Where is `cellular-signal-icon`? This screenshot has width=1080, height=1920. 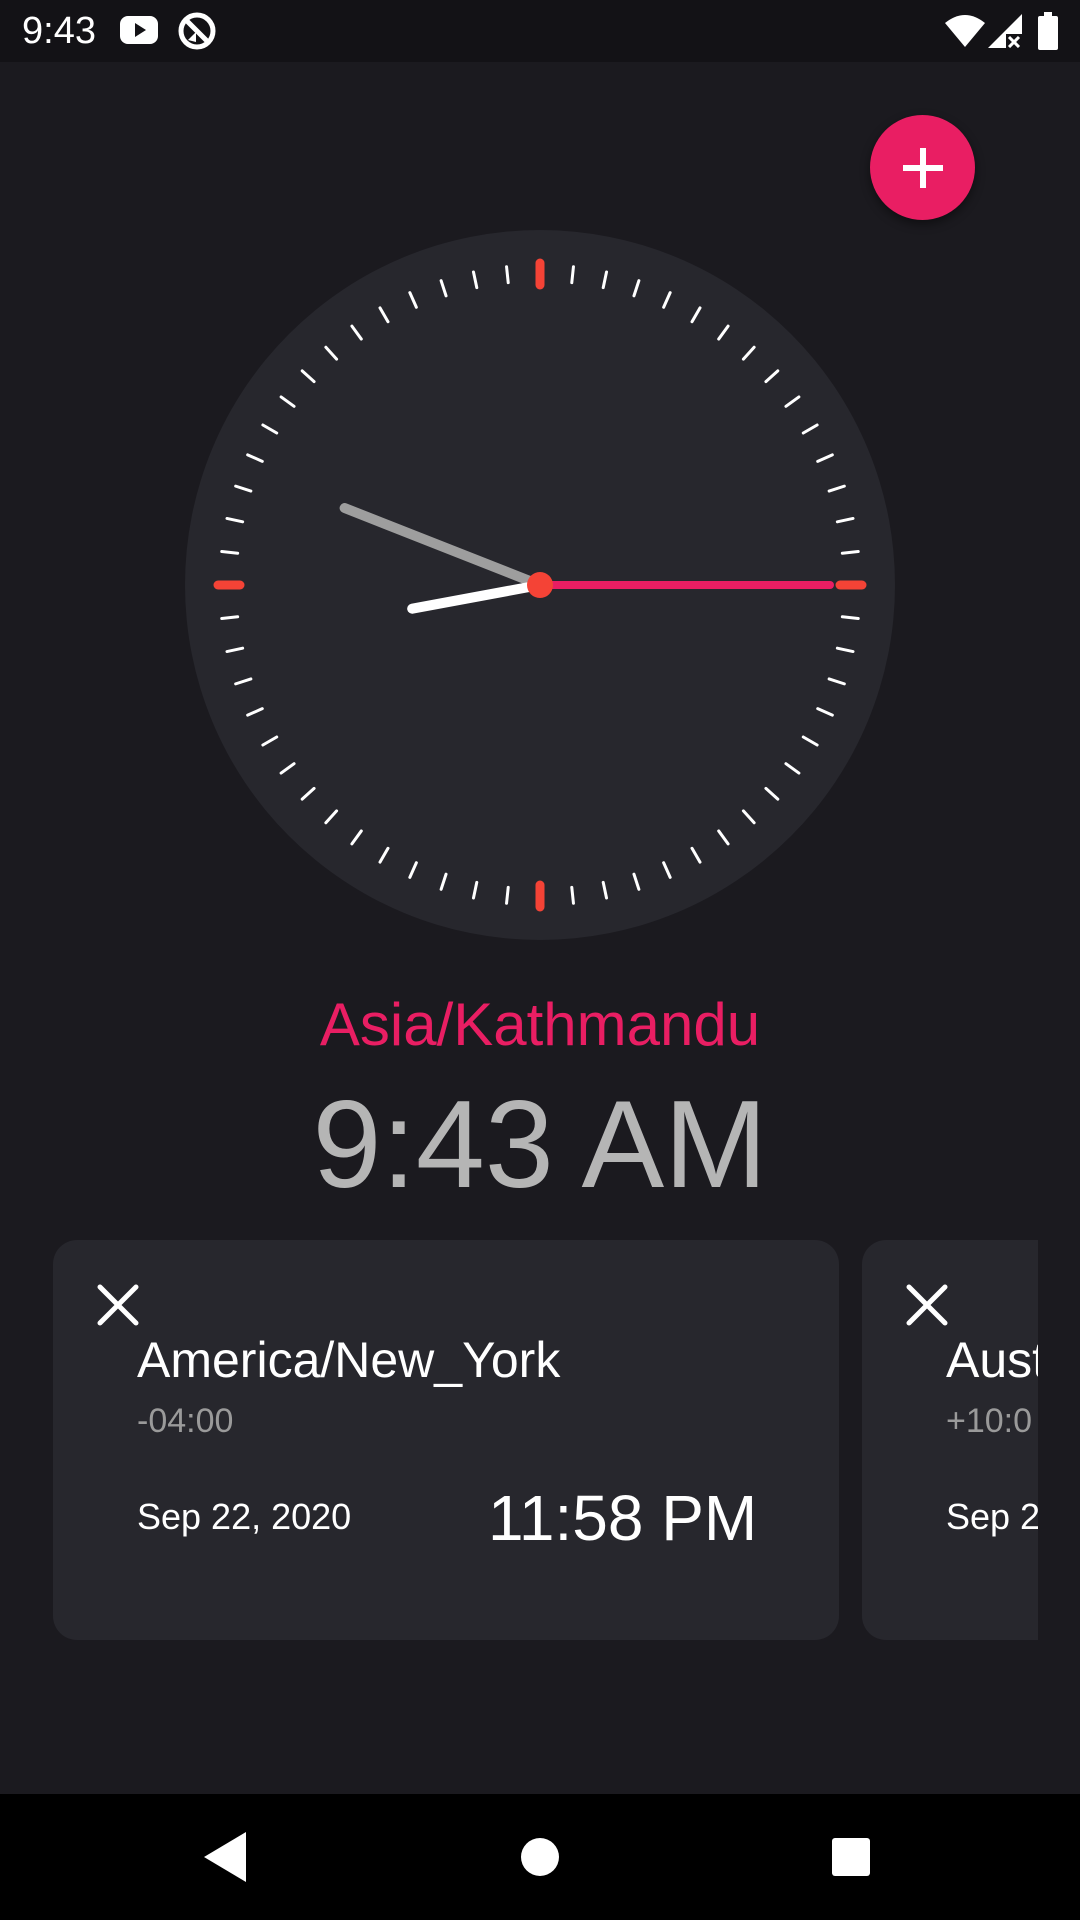 cellular-signal-icon is located at coordinates (1005, 33).